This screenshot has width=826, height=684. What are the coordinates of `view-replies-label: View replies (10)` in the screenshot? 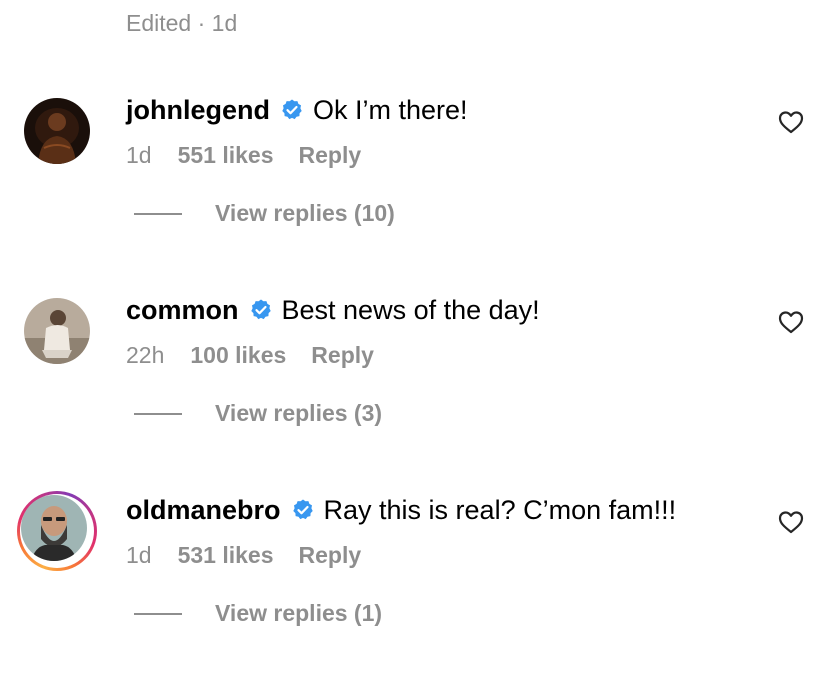 It's located at (305, 213).